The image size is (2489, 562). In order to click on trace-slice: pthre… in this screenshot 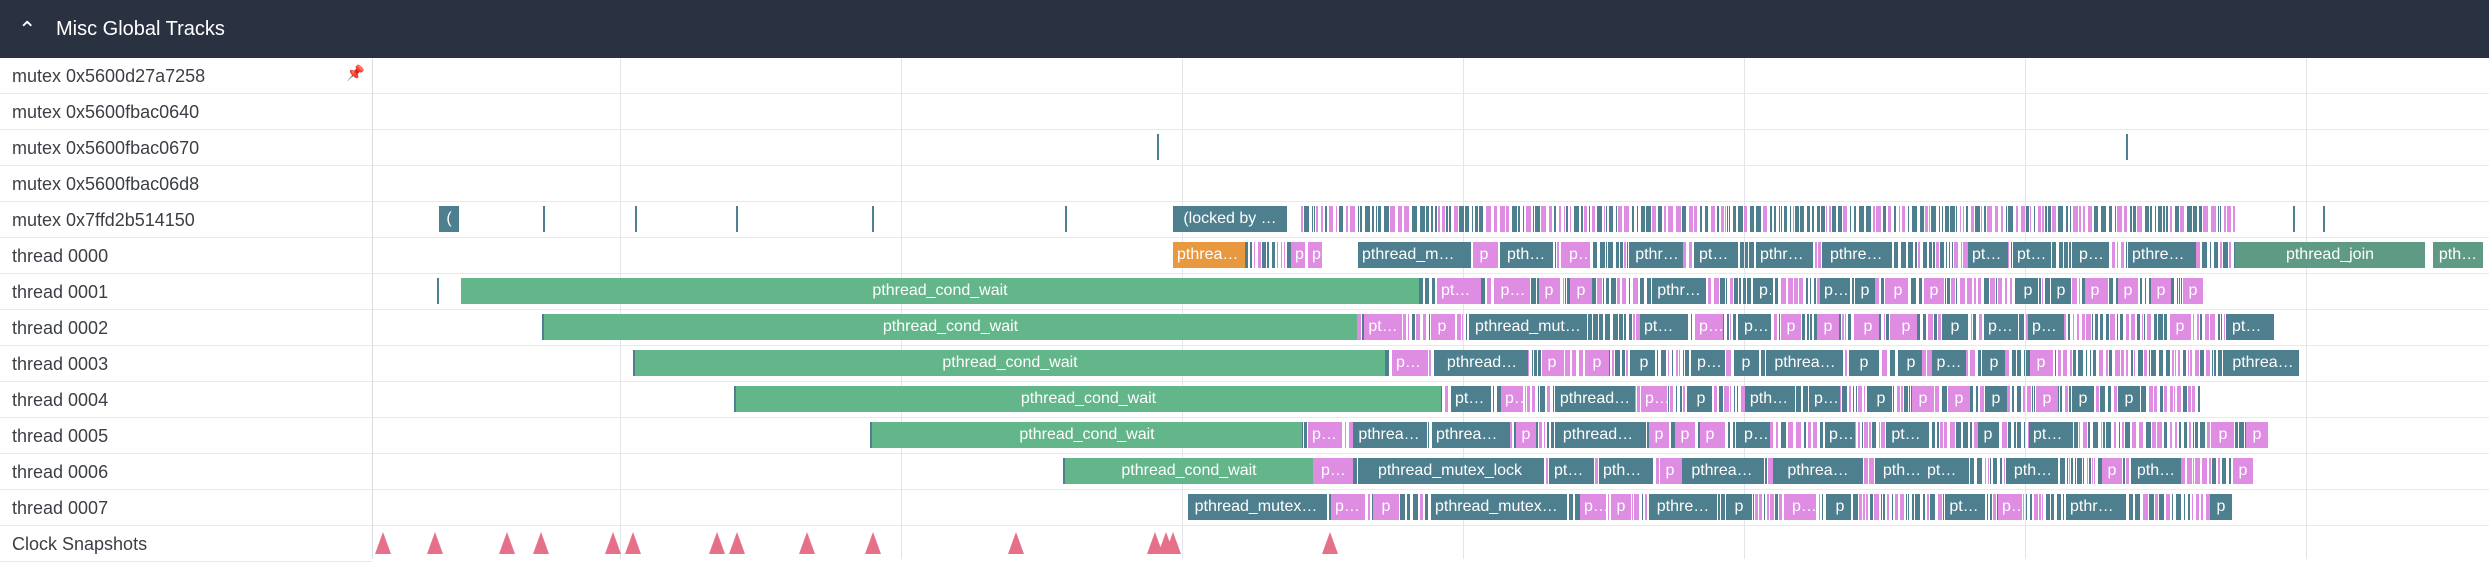, I will do `click(1683, 507)`.